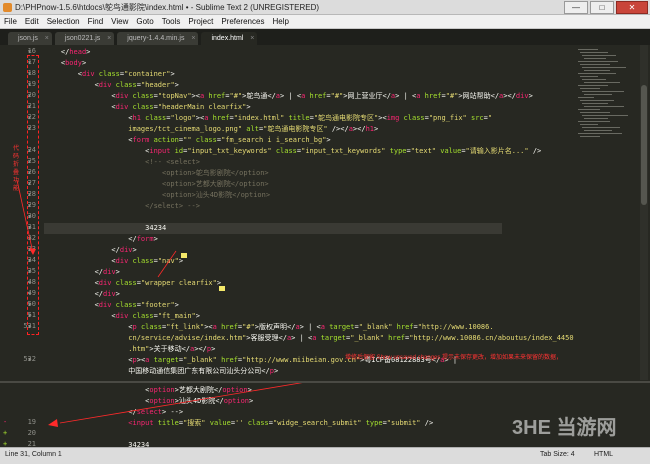 This screenshot has width=650, height=464. I want to click on code-line: 中国移动通信集团广东有限公司汕头分公司</p>, so click(161, 371).